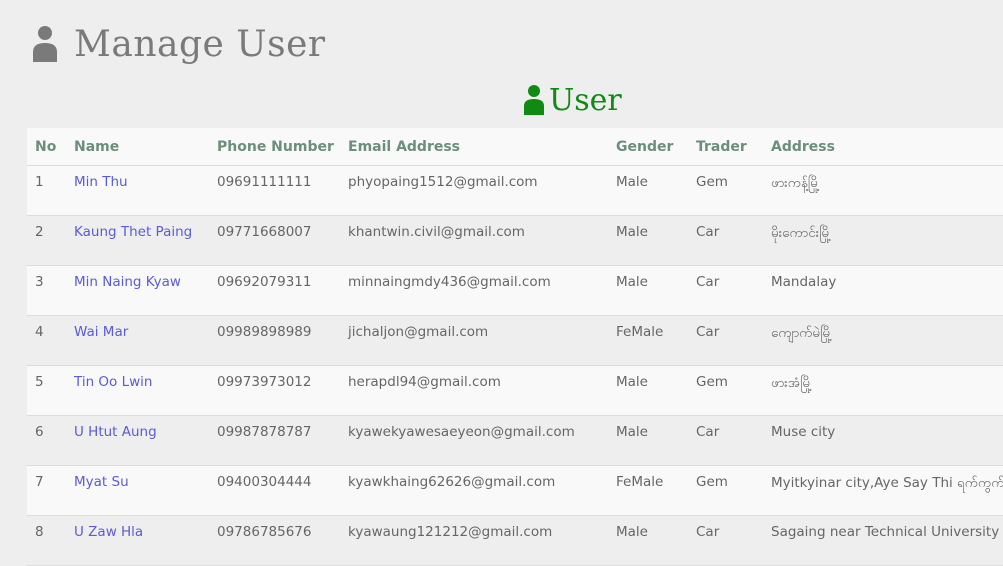  I want to click on cell-address: Muse city, so click(883, 440).